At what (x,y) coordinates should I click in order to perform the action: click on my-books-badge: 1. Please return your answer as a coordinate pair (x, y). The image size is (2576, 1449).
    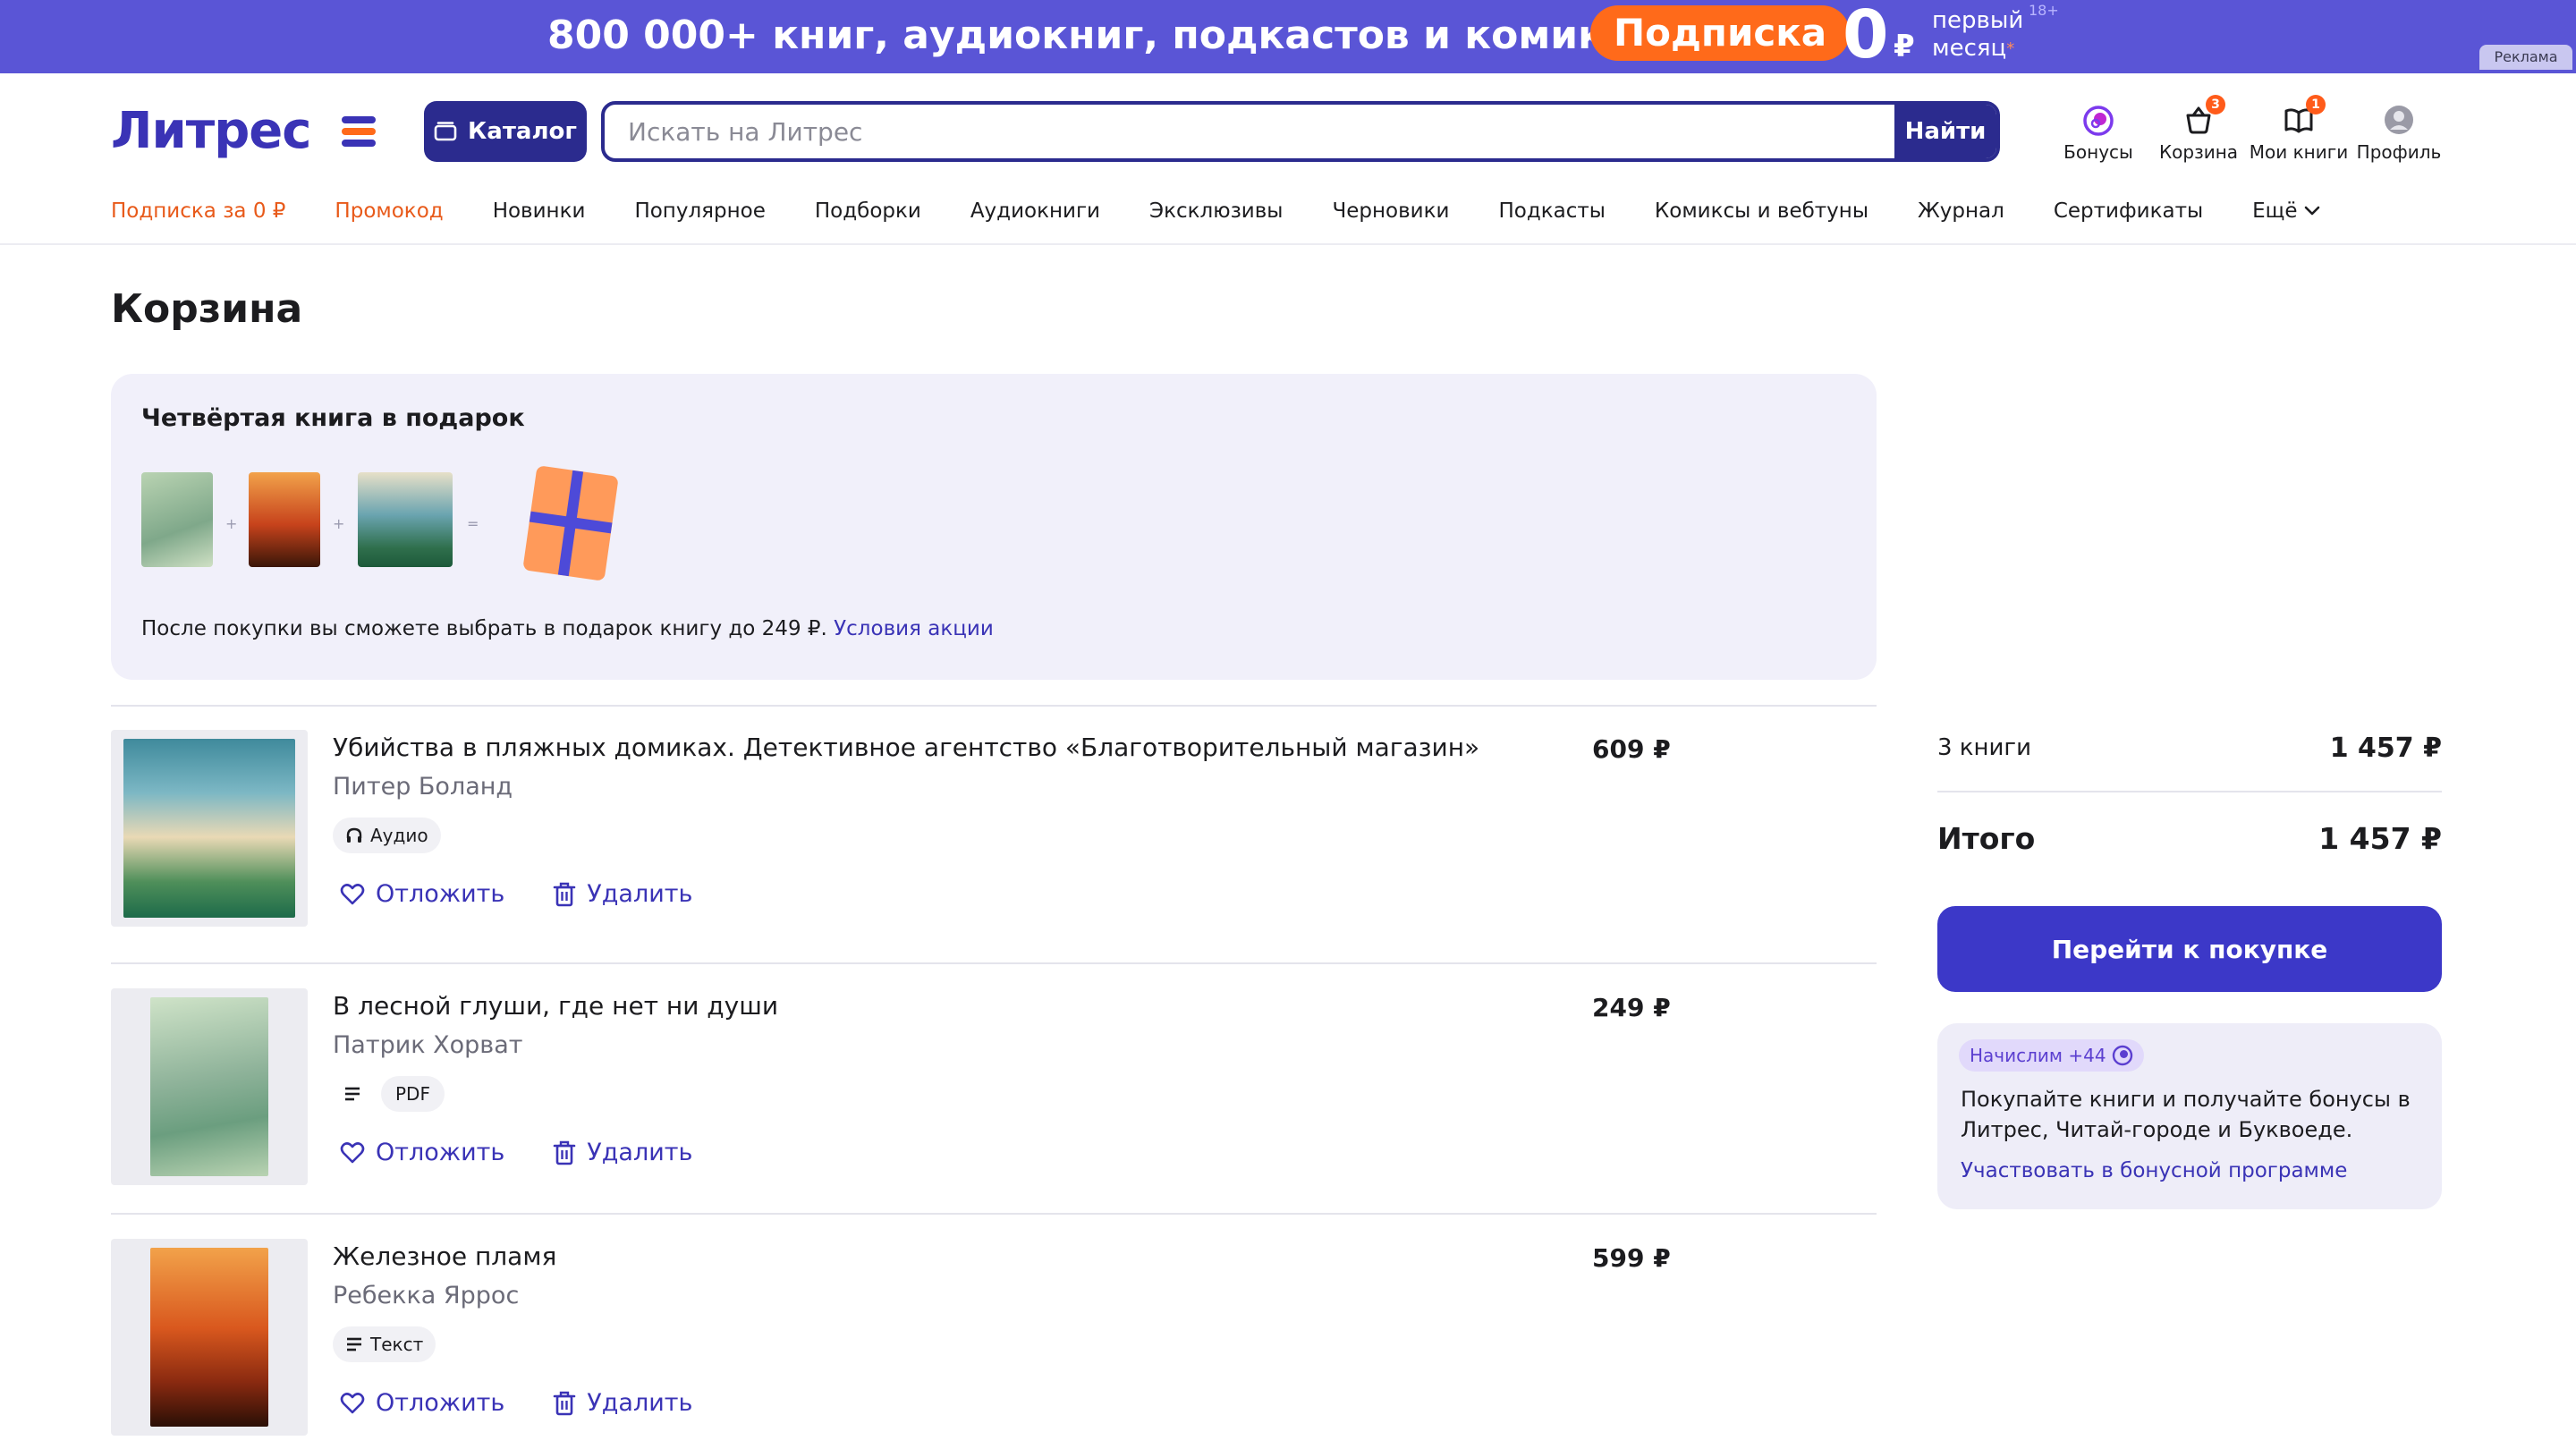
    Looking at the image, I should click on (2316, 104).